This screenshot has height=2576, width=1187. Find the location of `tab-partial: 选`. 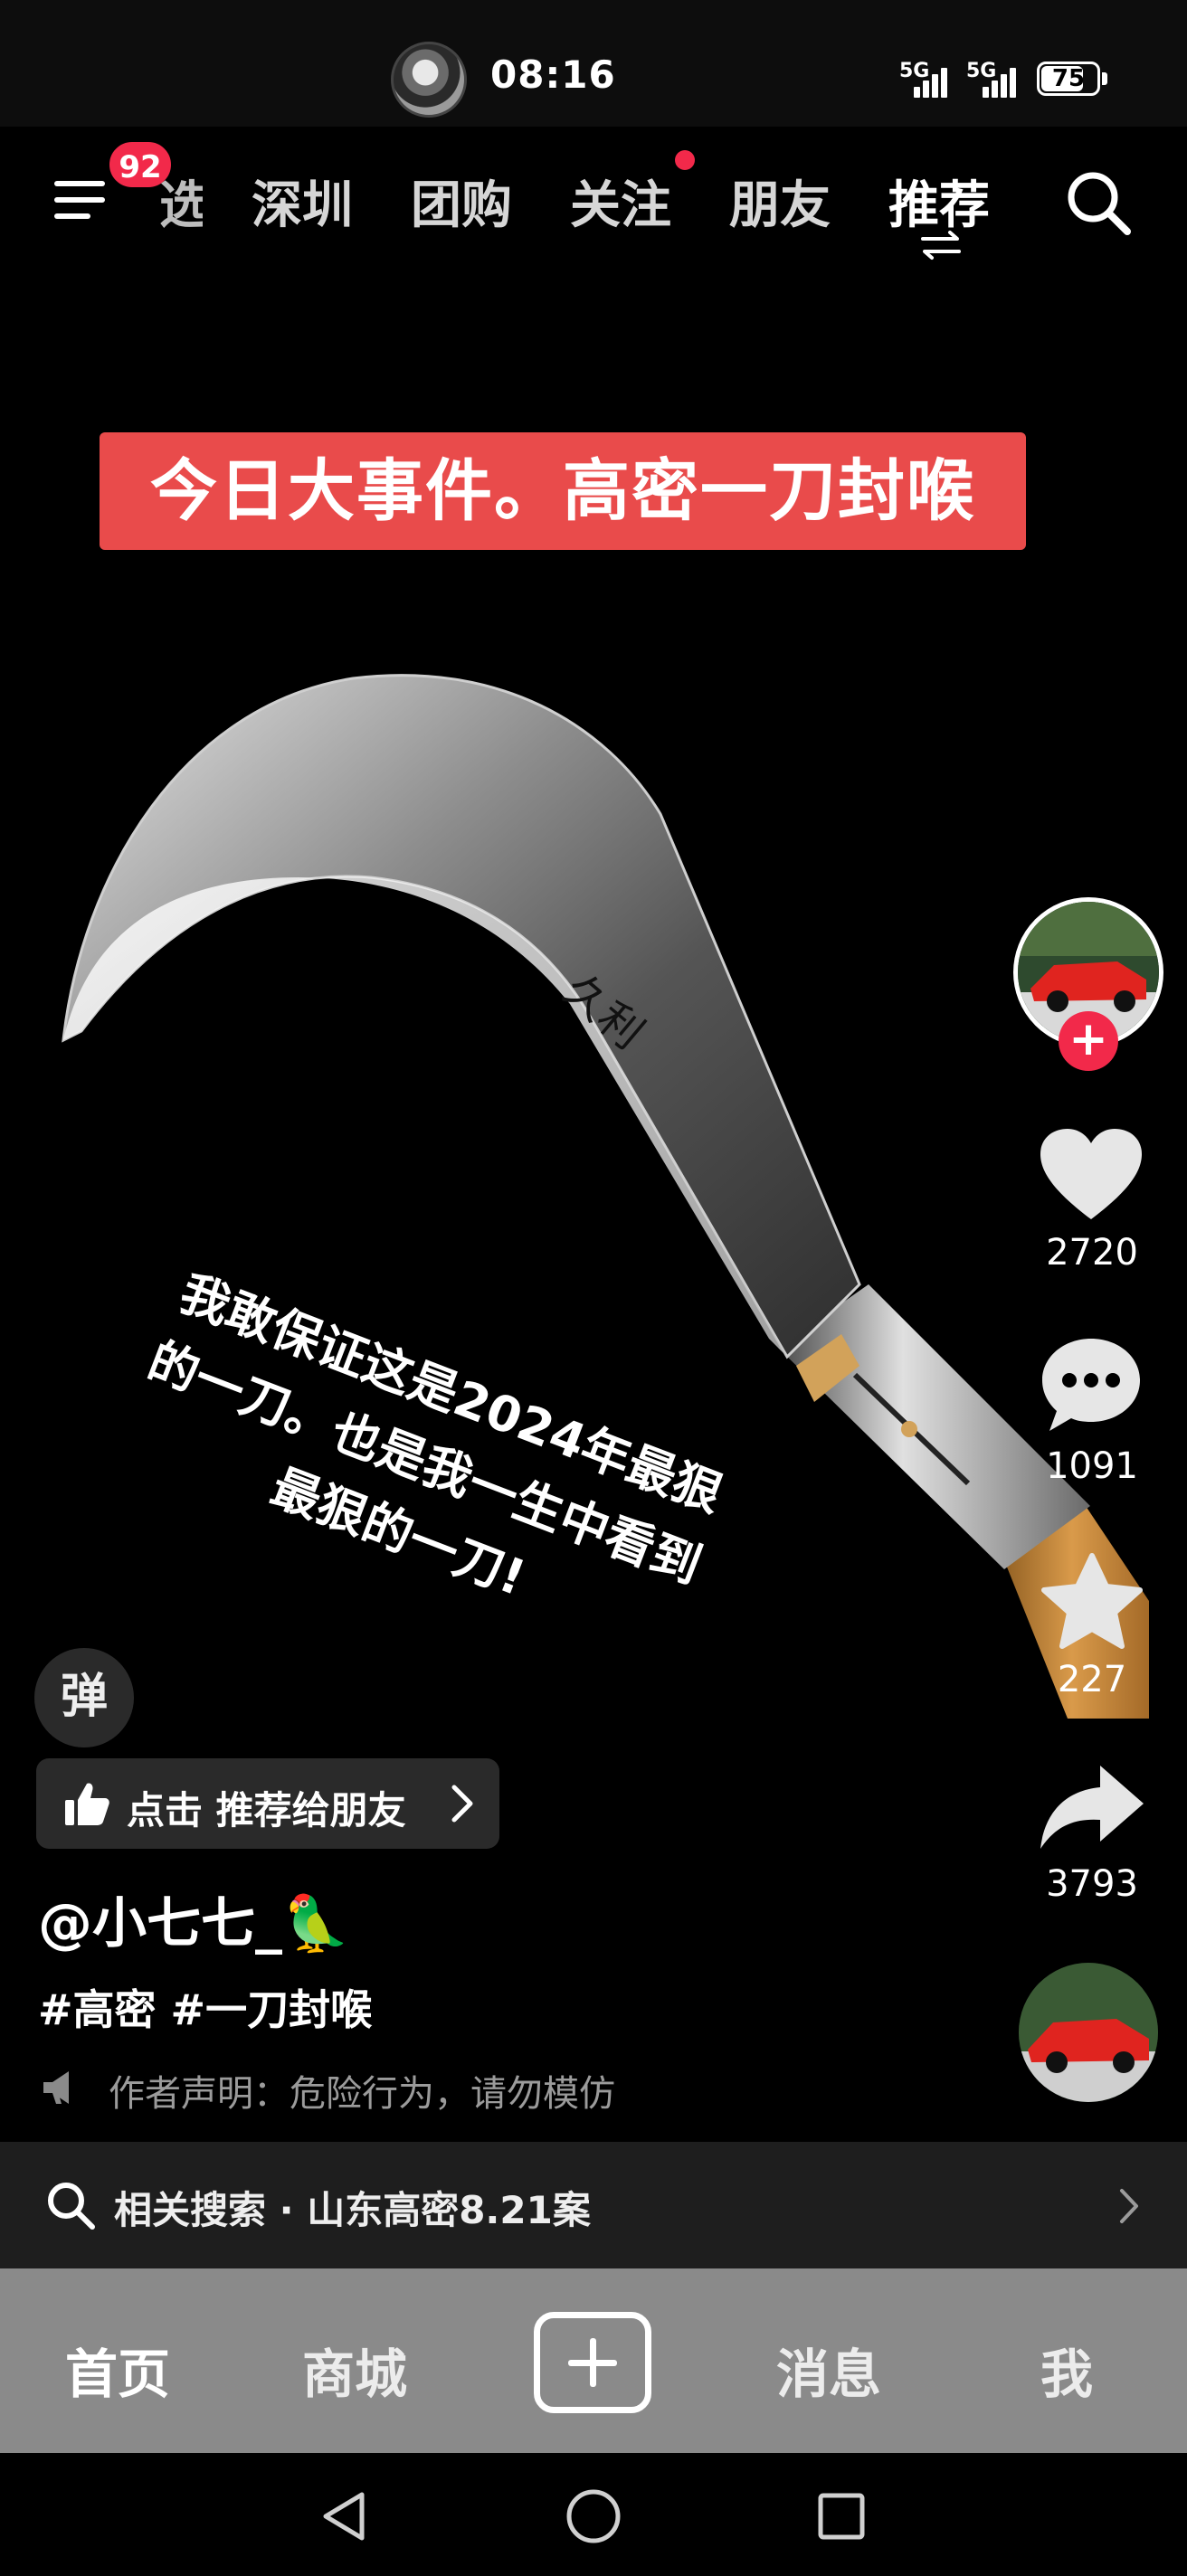

tab-partial: 选 is located at coordinates (181, 202).